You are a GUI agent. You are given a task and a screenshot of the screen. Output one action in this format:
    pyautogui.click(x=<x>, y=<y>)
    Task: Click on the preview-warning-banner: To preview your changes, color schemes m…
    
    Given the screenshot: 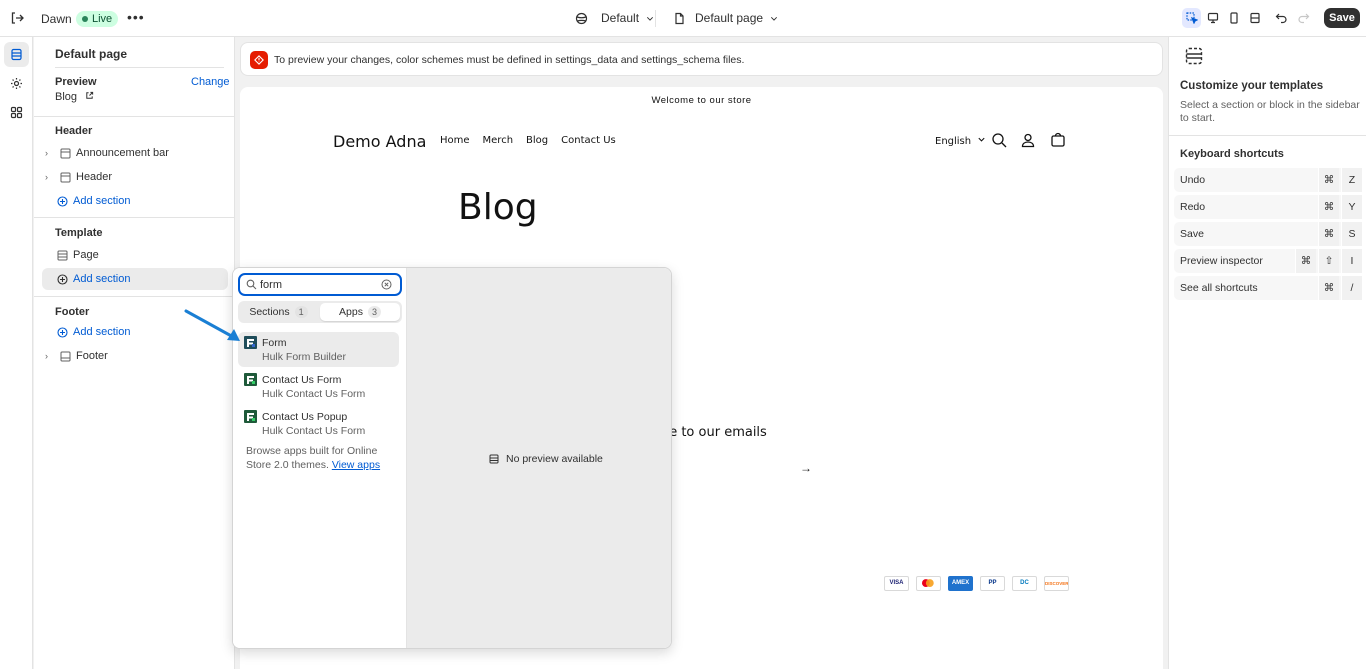 What is the action you would take?
    pyautogui.click(x=701, y=59)
    